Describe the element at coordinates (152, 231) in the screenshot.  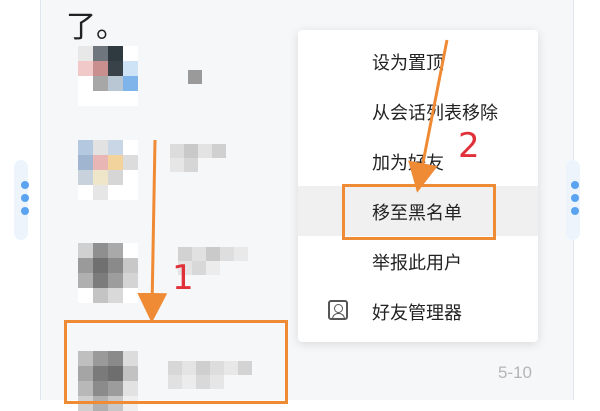
I see `arrow-step-1-icon` at that location.